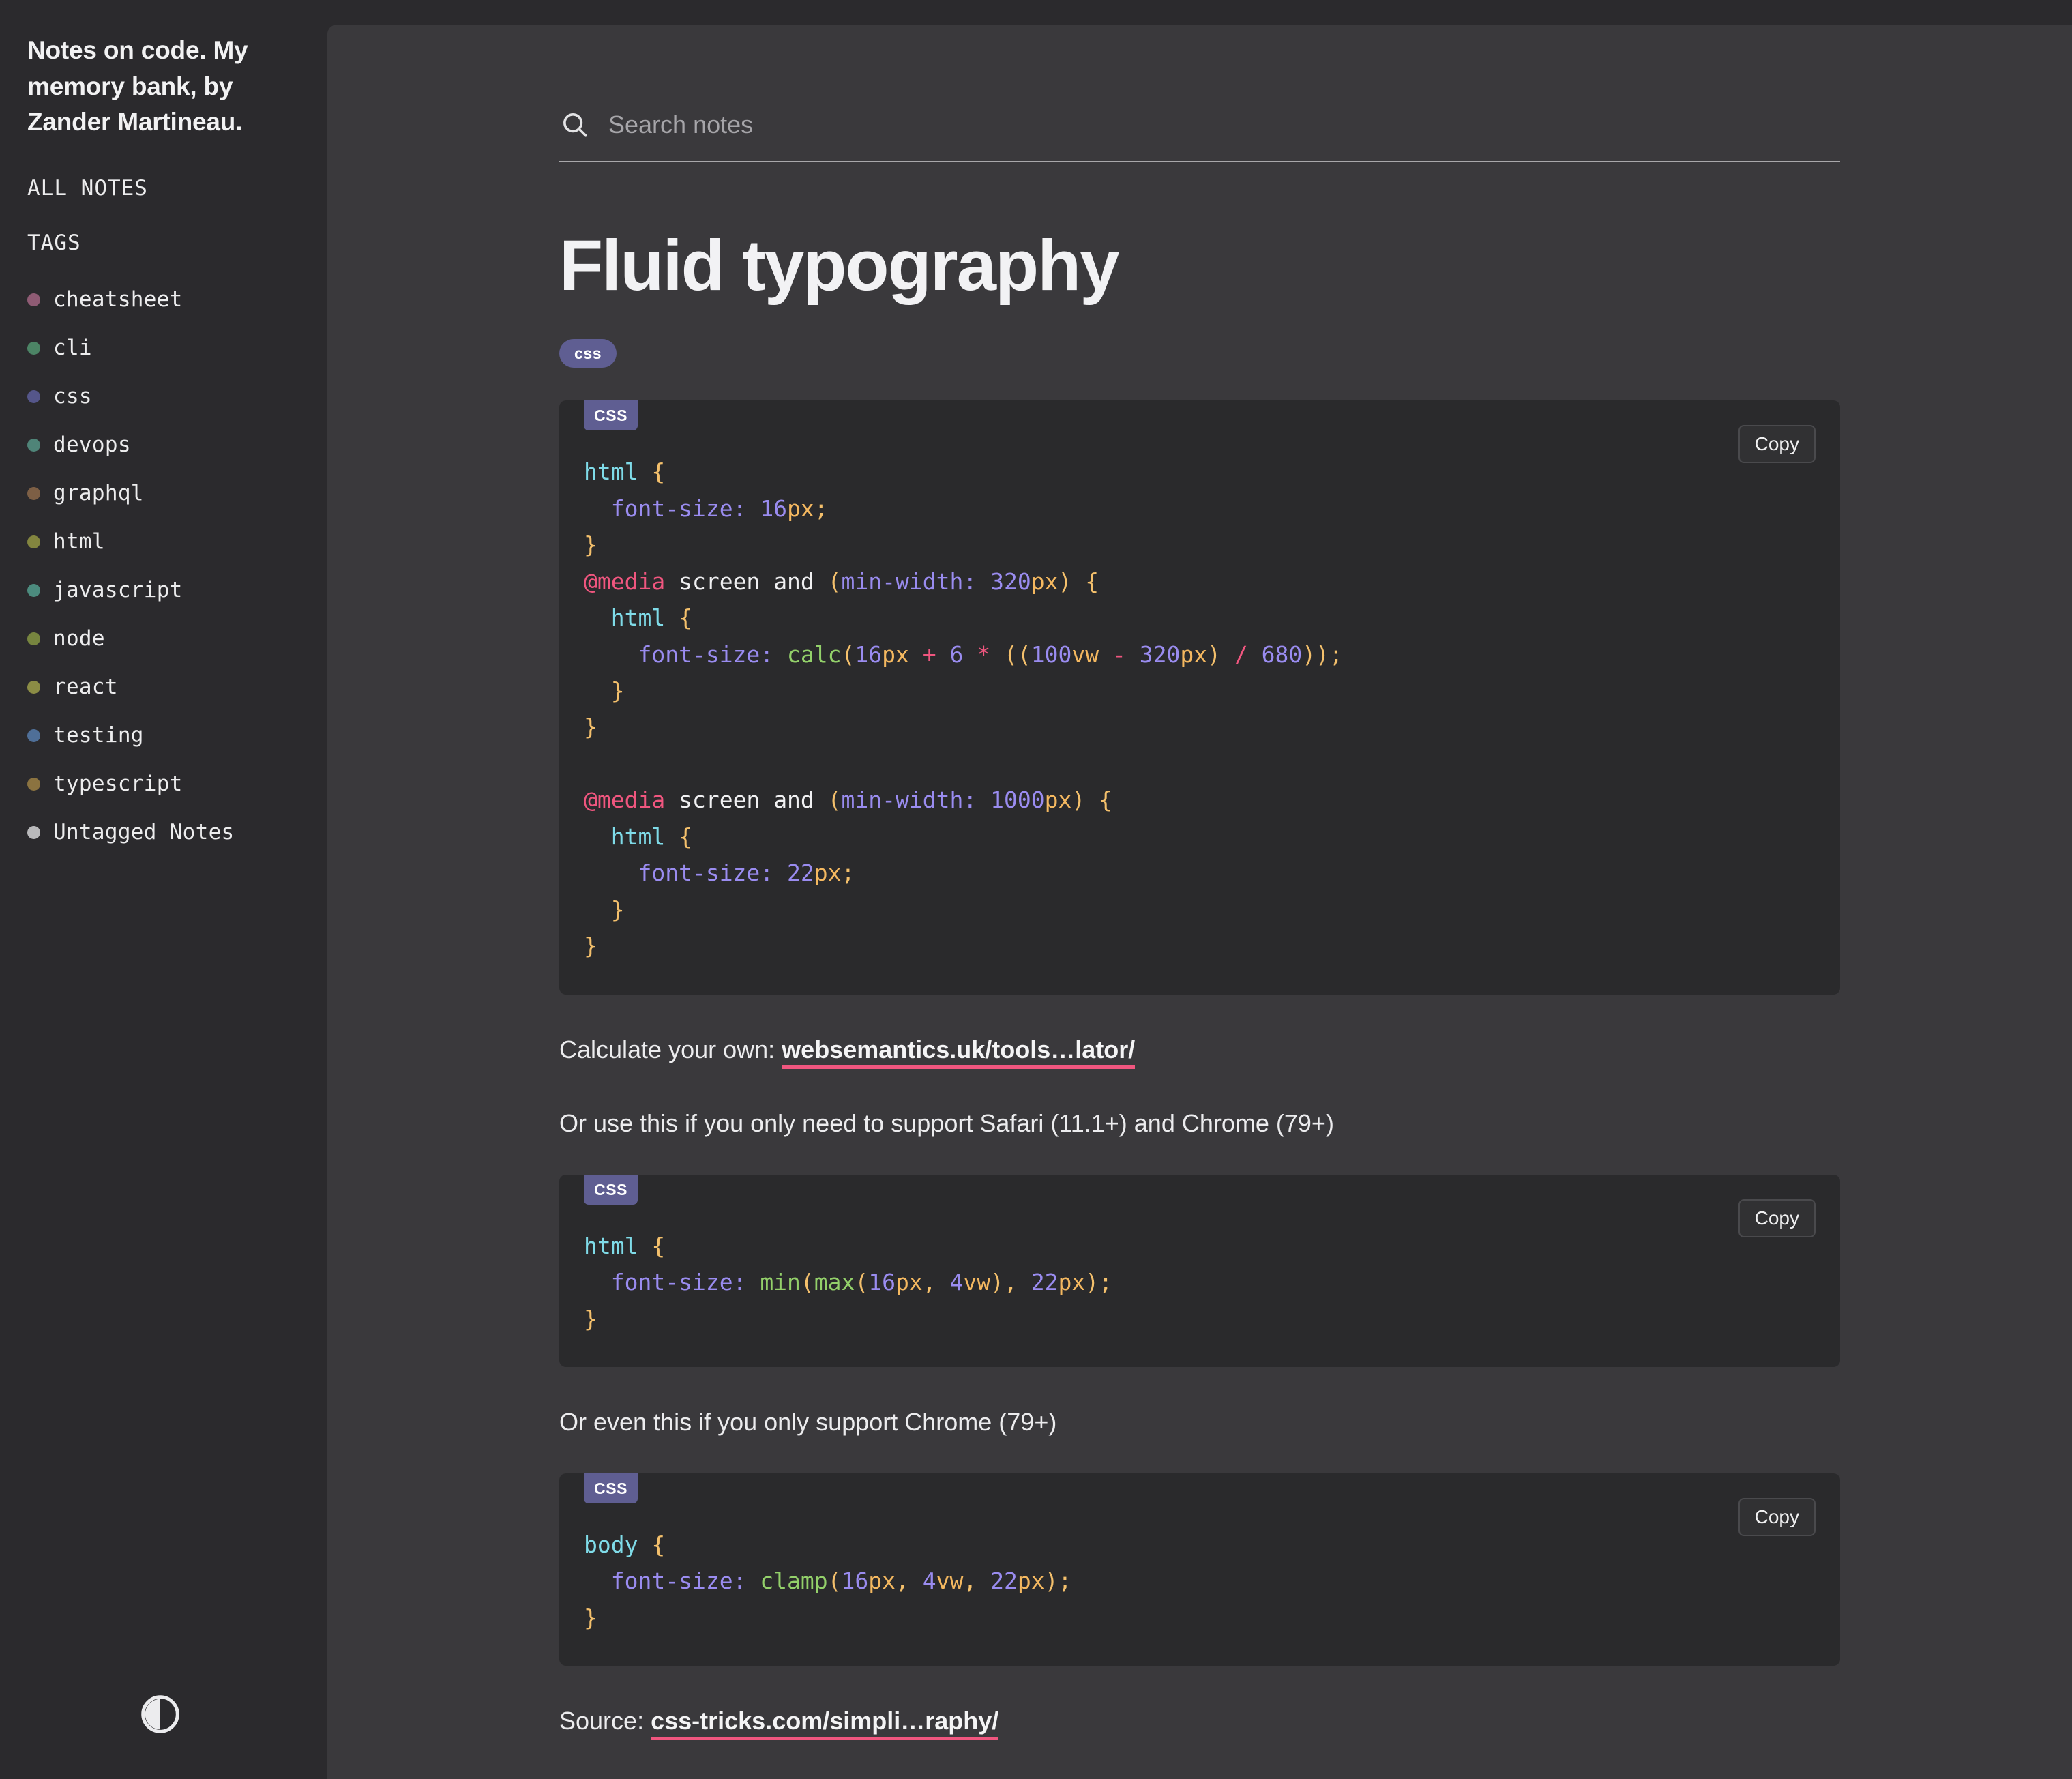 Image resolution: width=2072 pixels, height=1779 pixels. Describe the element at coordinates (959, 1052) in the screenshot. I see `external-link: websemantics.uk/tools…lator/` at that location.